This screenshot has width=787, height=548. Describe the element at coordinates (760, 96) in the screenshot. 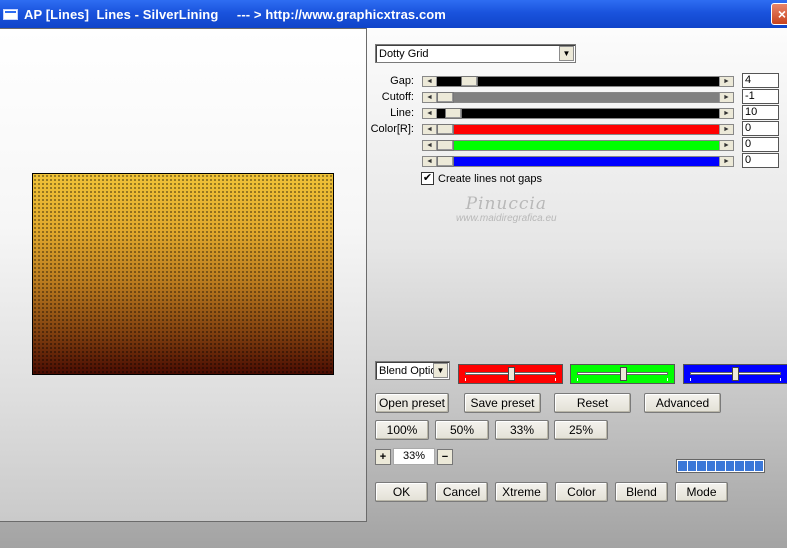

I see `cutoff-value-field: -1` at that location.